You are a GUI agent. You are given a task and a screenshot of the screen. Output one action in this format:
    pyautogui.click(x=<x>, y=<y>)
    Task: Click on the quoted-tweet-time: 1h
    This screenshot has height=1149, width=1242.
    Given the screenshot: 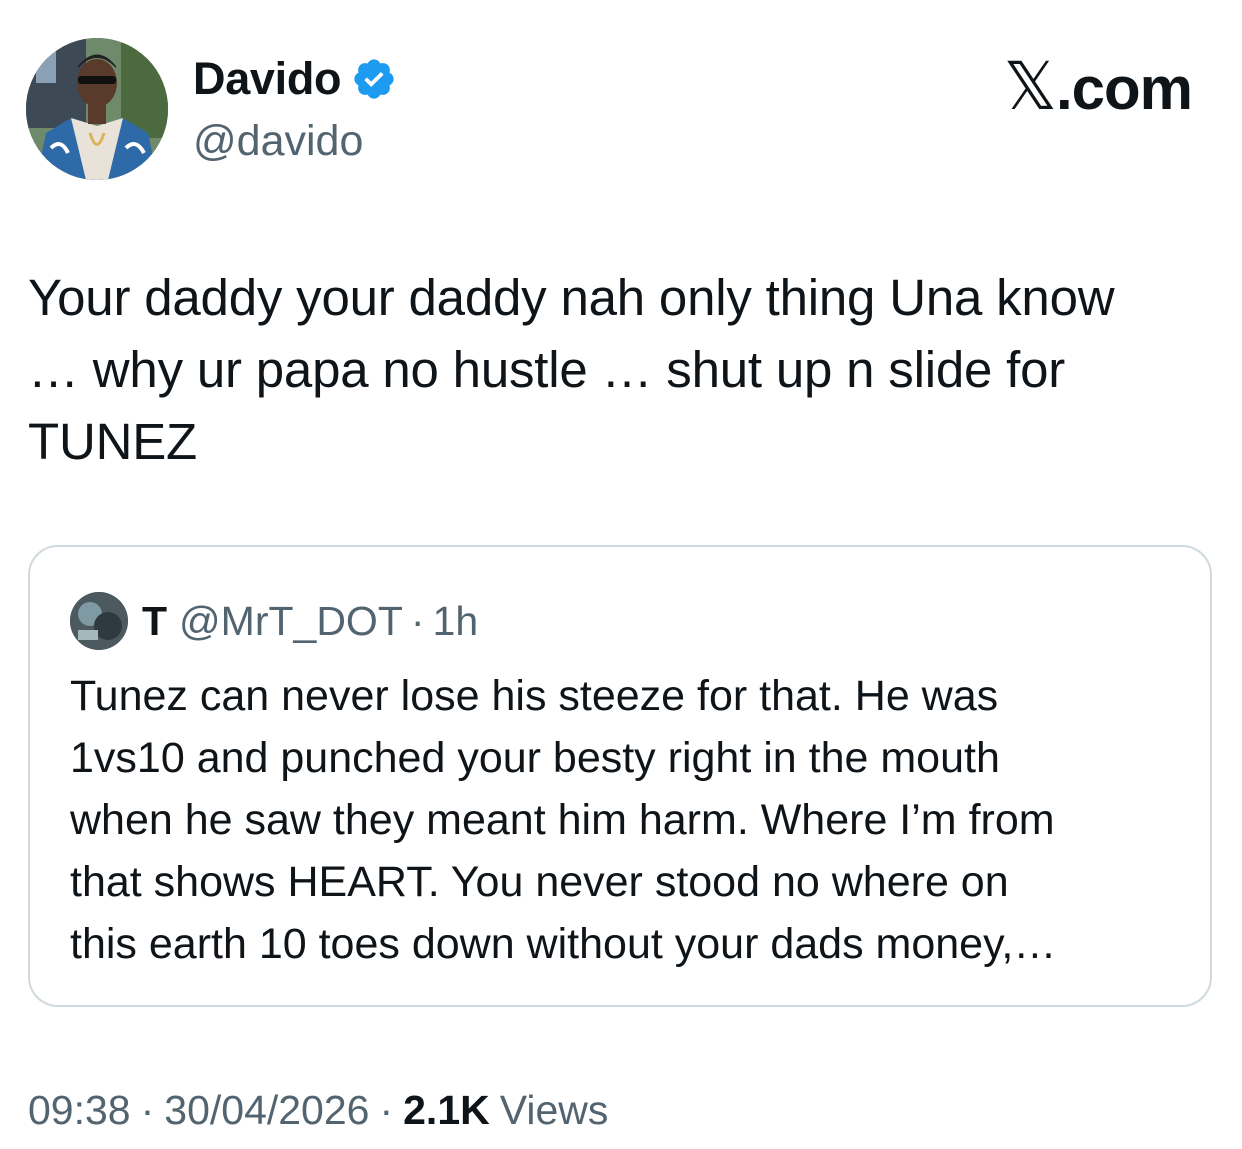 What is the action you would take?
    pyautogui.click(x=456, y=621)
    